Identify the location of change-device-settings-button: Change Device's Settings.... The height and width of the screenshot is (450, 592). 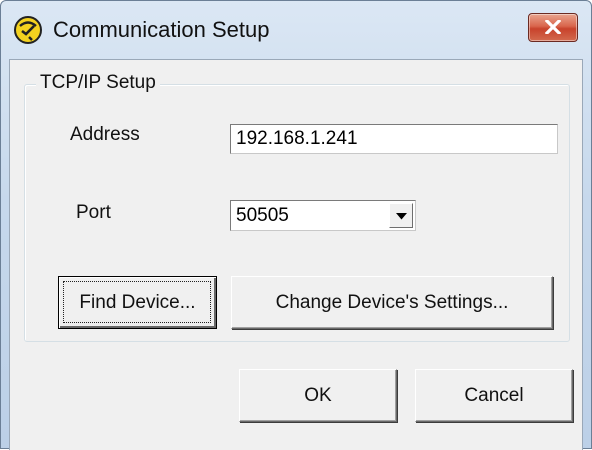
(392, 302).